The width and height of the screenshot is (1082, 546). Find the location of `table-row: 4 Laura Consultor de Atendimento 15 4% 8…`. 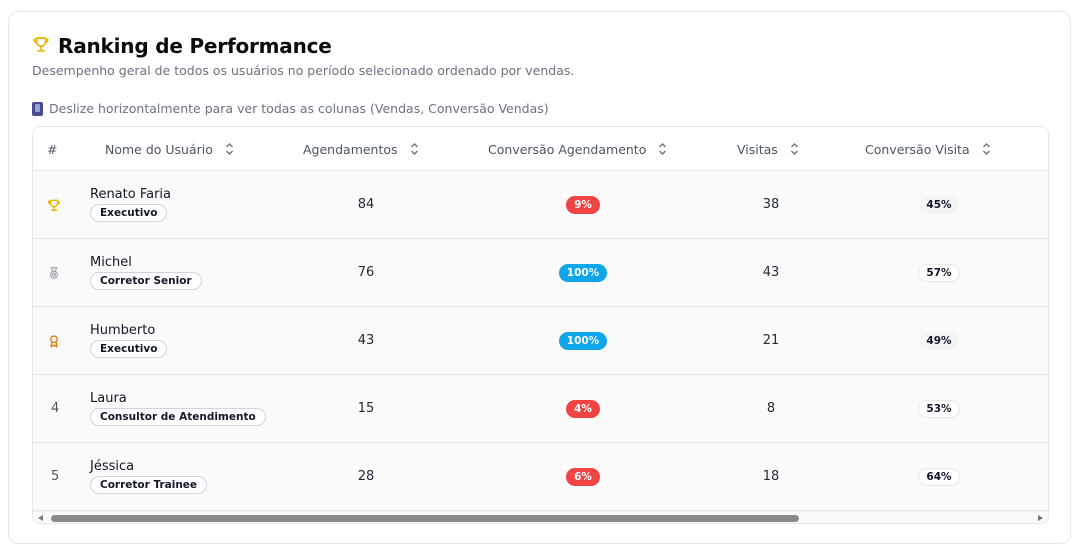

table-row: 4 Laura Consultor de Atendimento 15 4% 8… is located at coordinates (540, 409).